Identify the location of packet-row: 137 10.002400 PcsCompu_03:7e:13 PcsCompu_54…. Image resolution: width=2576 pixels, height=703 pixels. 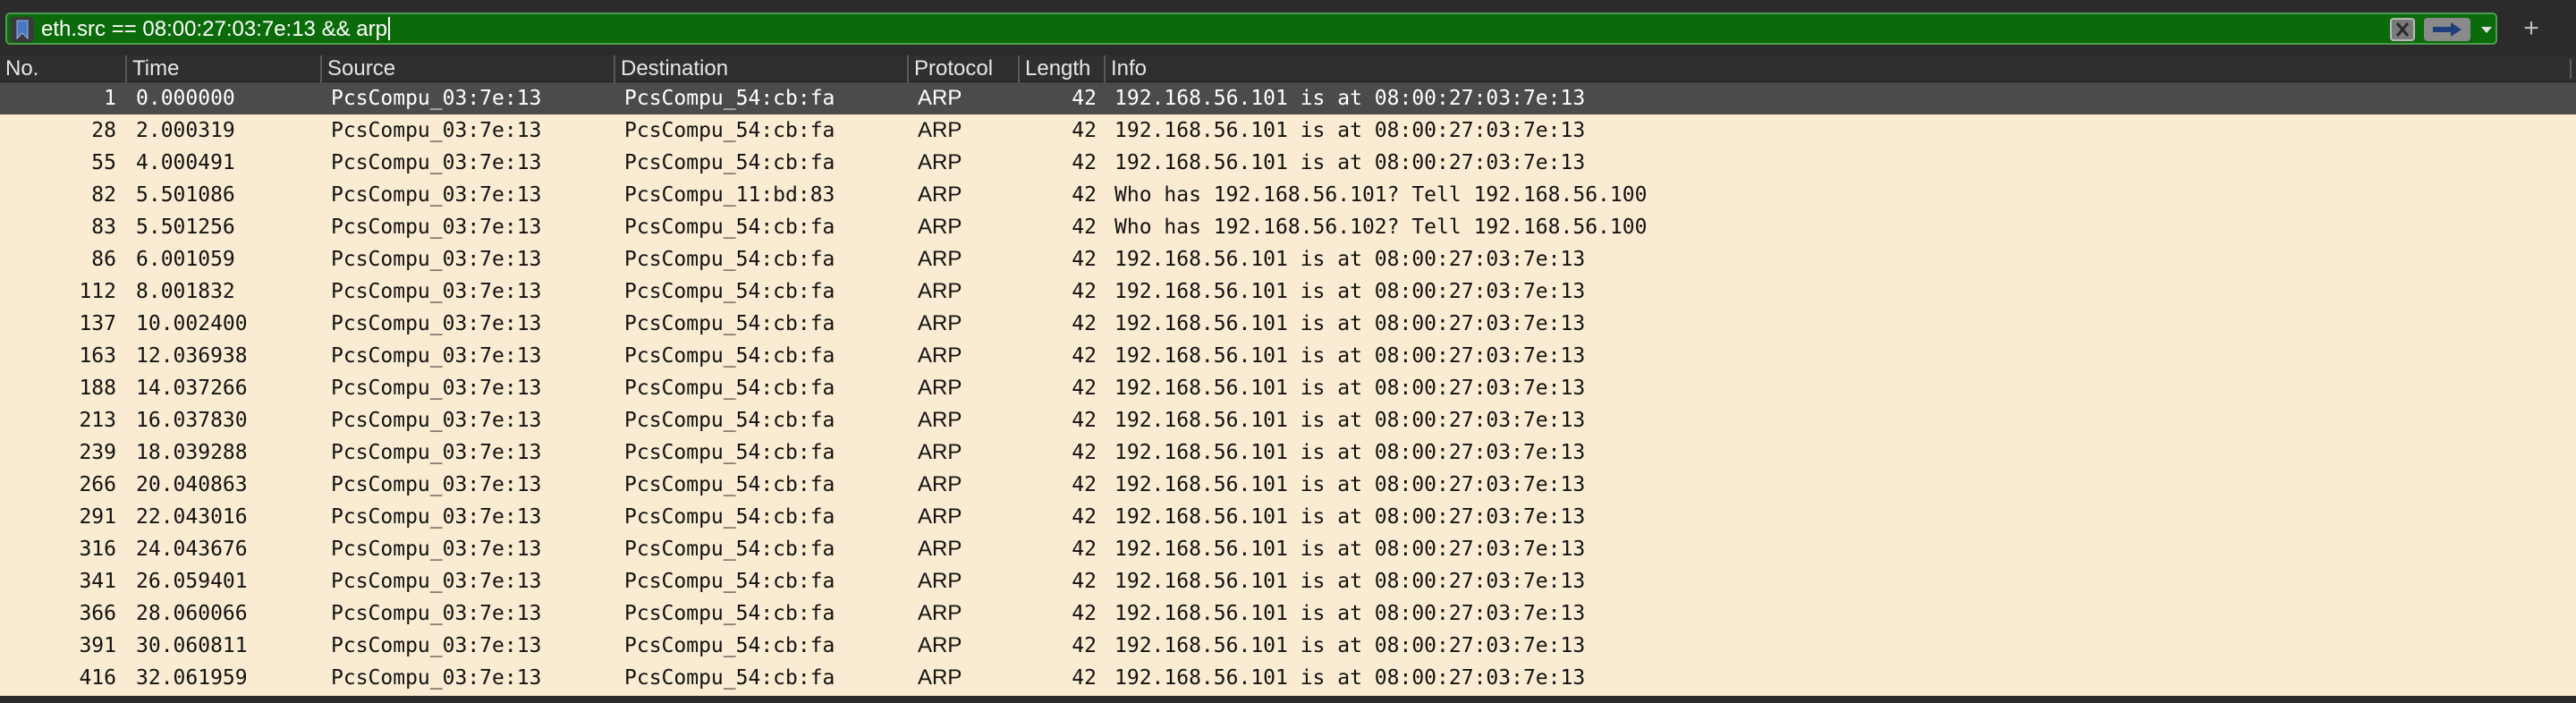
(1288, 324).